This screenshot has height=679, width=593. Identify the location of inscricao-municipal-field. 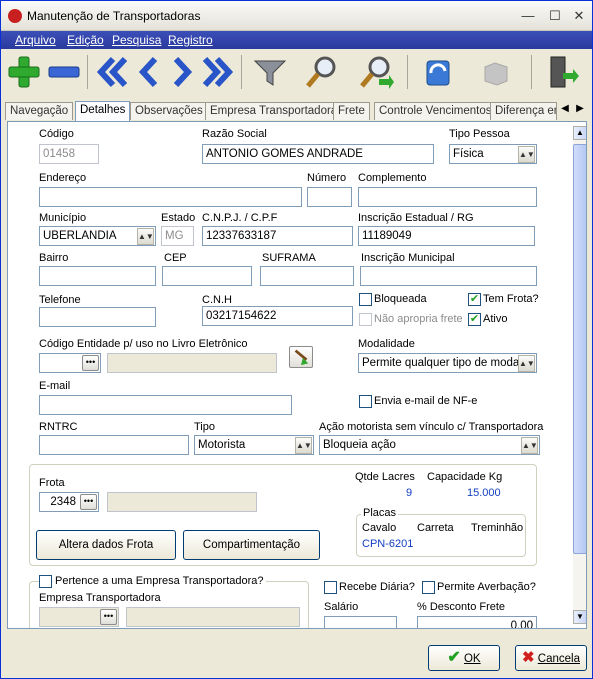
(448, 276).